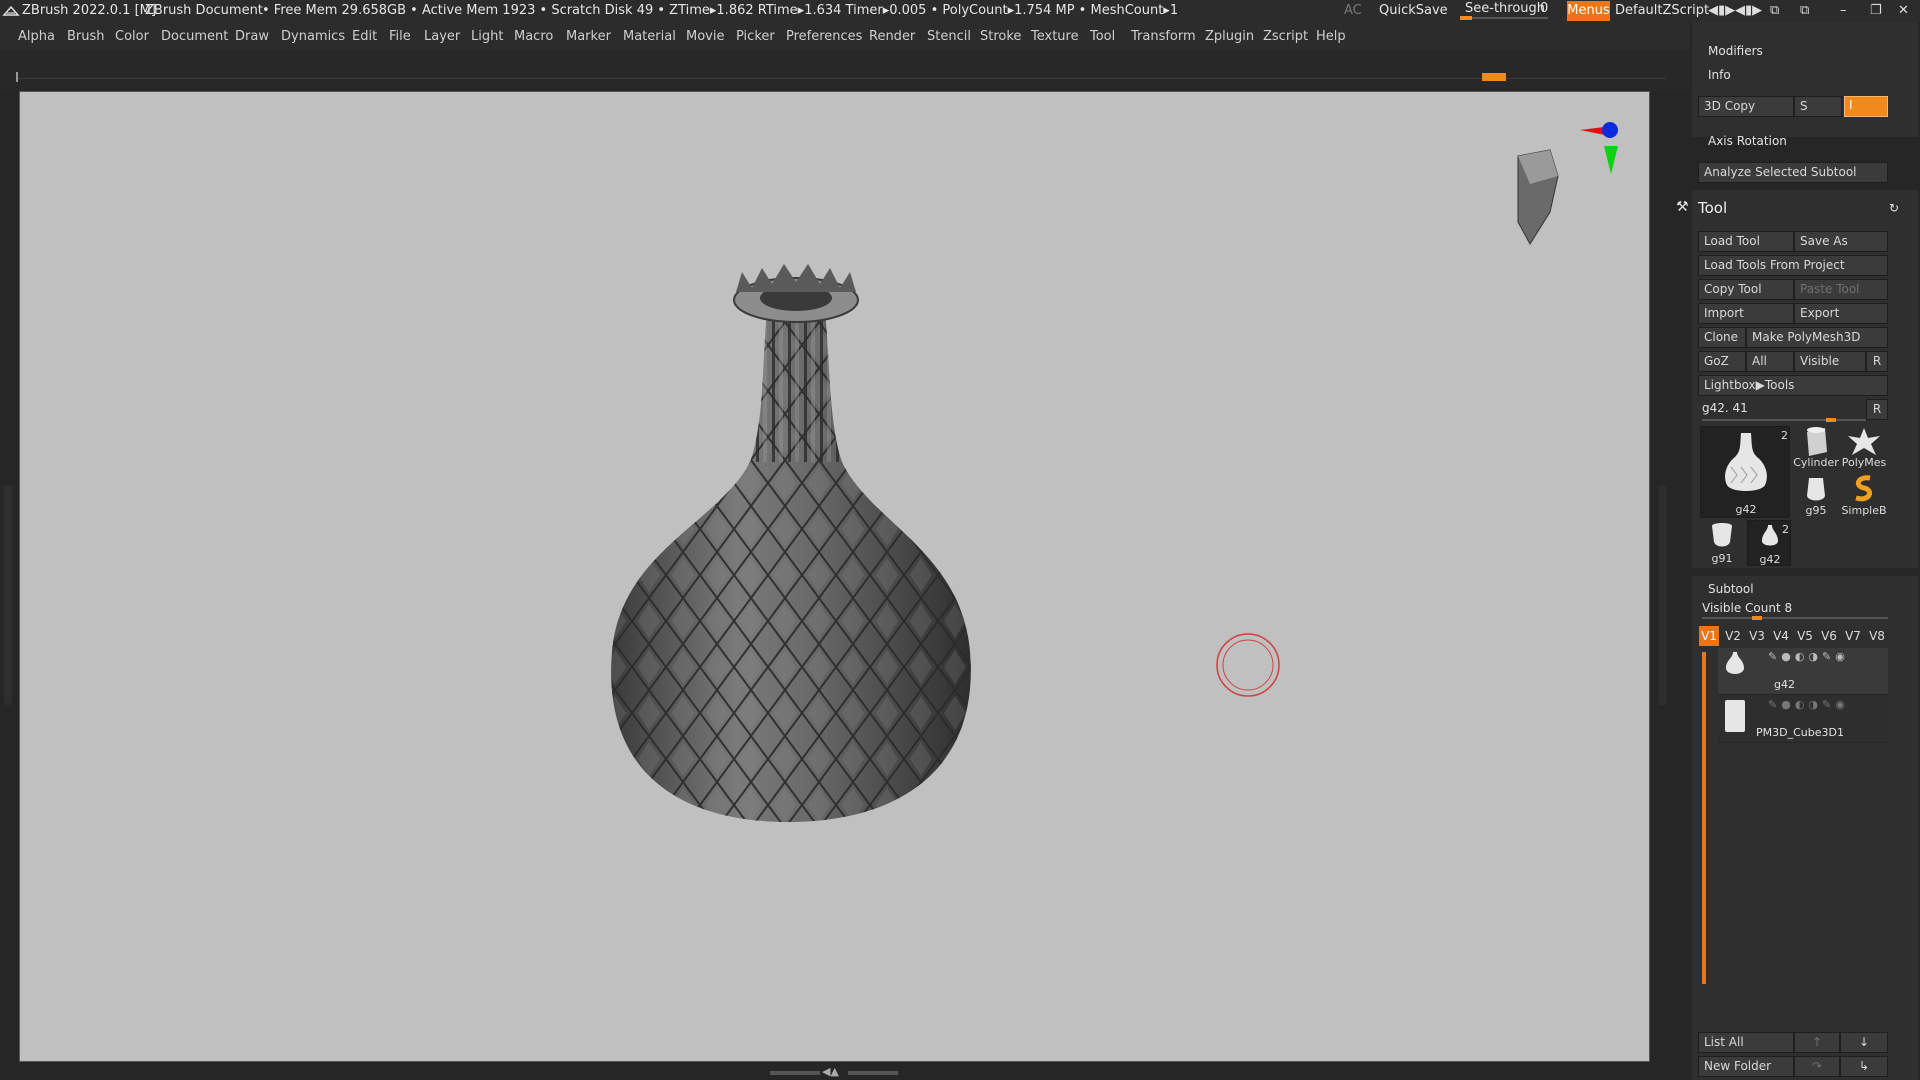 The image size is (1920, 1080). Describe the element at coordinates (1494, 77) in the screenshot. I see `timeline-marker` at that location.